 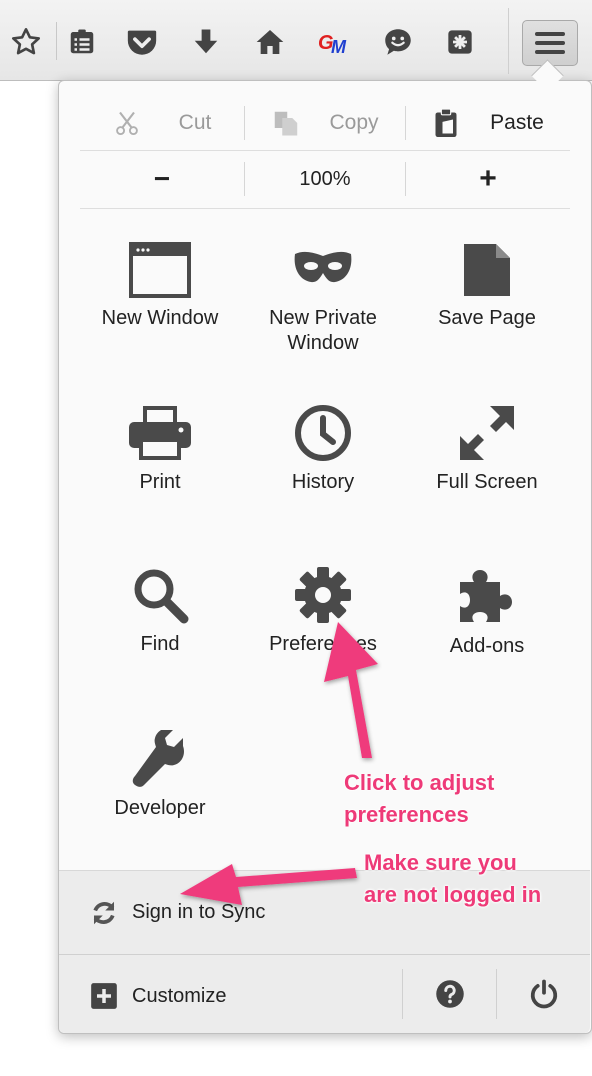 I want to click on copy-button: Copy, so click(x=325, y=123).